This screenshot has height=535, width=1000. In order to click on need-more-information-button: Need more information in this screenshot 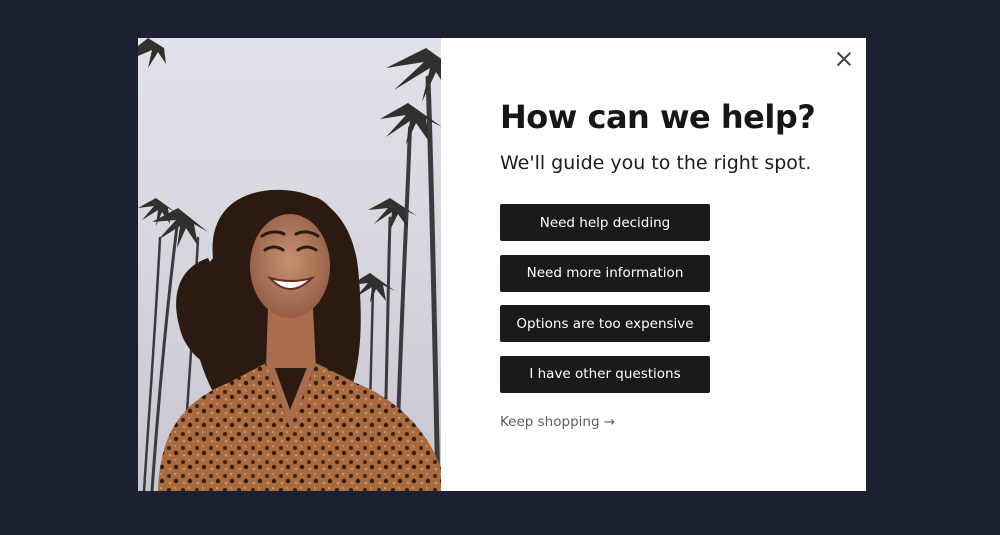, I will do `click(605, 273)`.